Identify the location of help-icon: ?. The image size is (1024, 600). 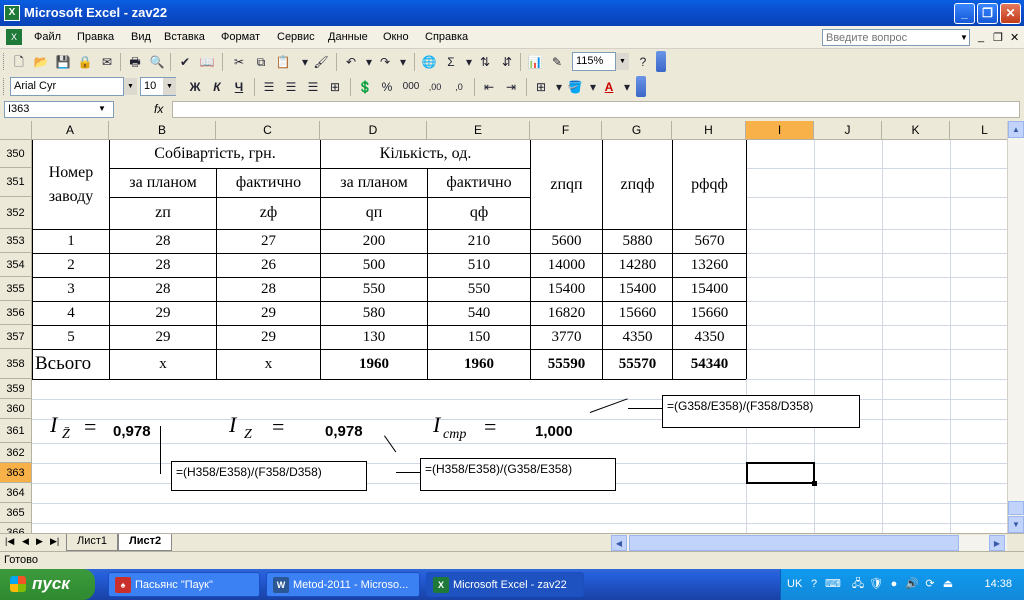
(814, 584).